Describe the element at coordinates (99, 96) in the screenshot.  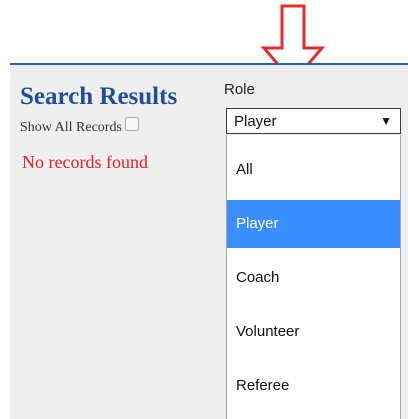
I see `page-title: Search Results` at that location.